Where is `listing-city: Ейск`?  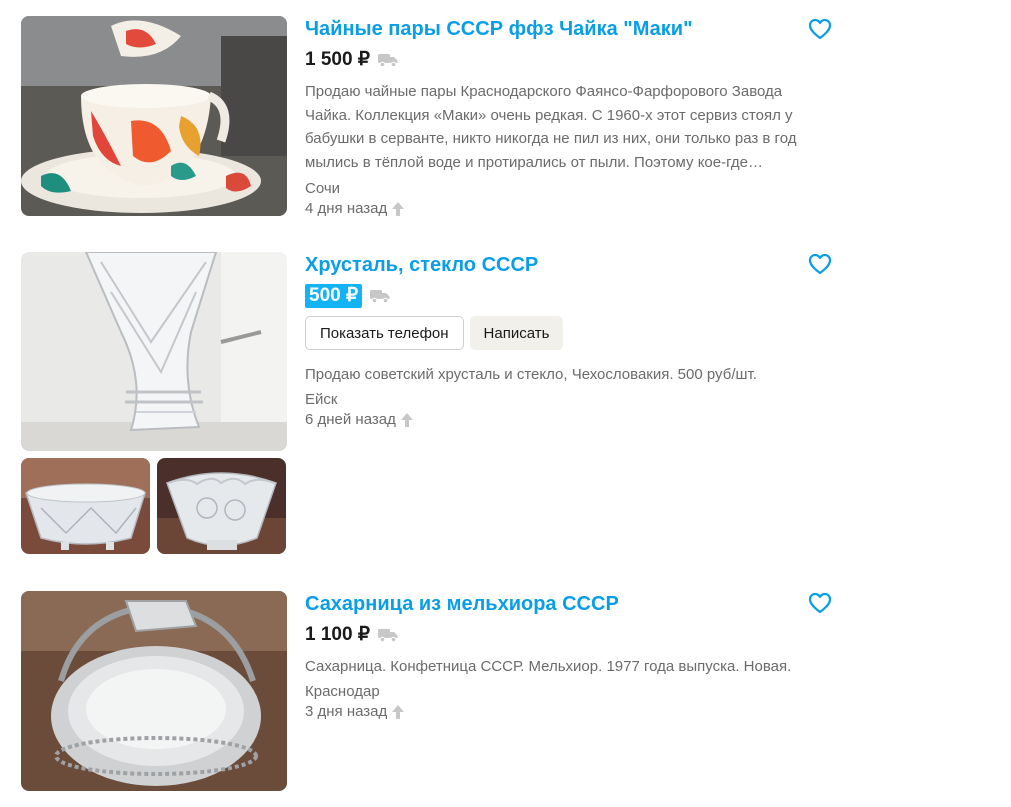
listing-city: Ейск is located at coordinates (321, 399).